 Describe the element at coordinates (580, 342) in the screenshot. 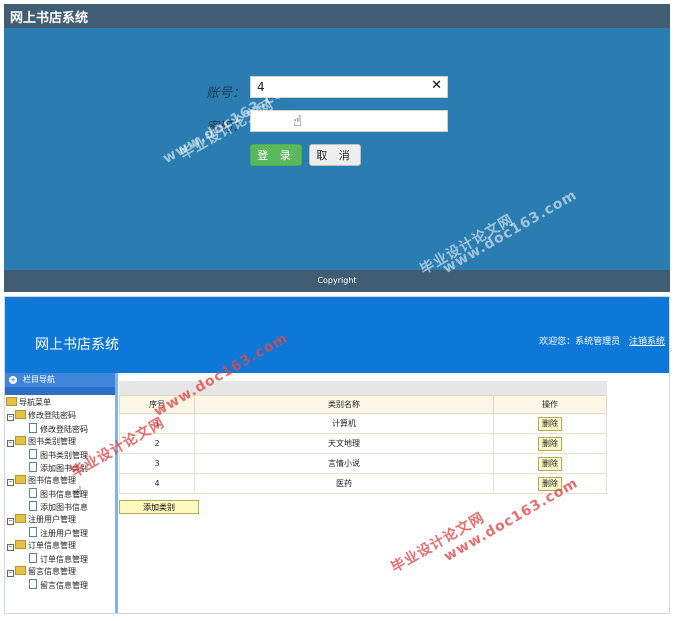

I see `welcome-text: 欢迎您：系统管理员` at that location.